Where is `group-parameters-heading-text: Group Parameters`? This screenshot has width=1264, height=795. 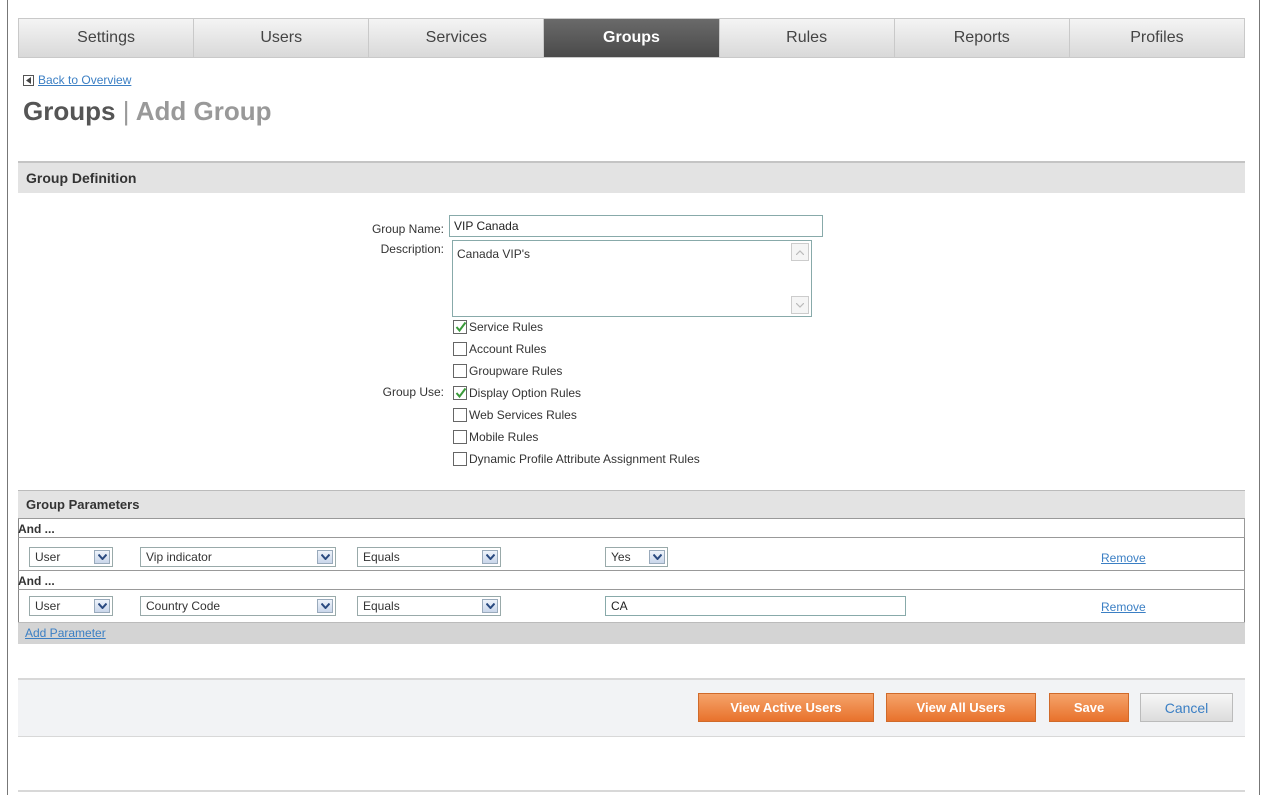
group-parameters-heading-text: Group Parameters is located at coordinates (83, 504).